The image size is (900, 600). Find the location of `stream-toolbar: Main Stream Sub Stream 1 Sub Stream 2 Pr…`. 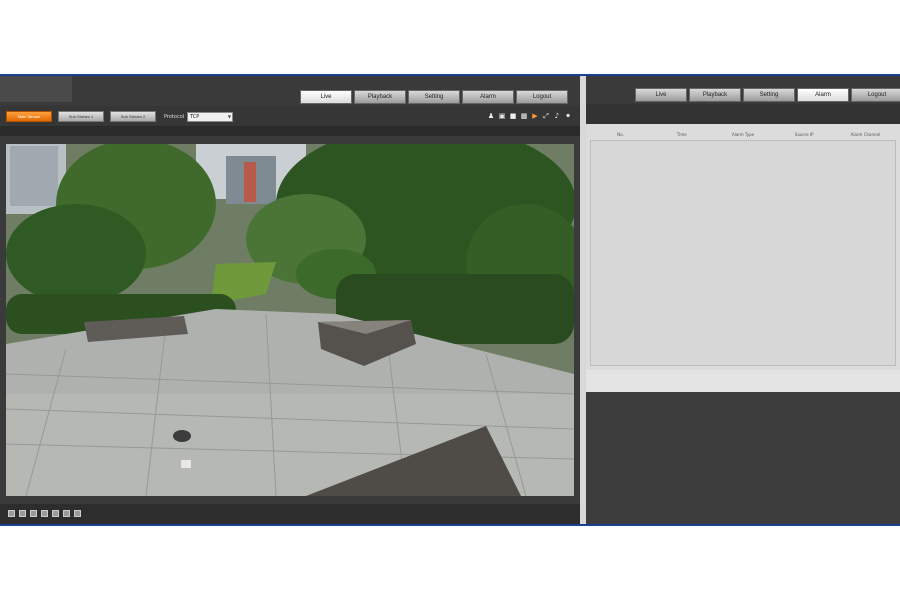

stream-toolbar: Main Stream Sub Stream 1 Sub Stream 2 Pr… is located at coordinates (290, 116).